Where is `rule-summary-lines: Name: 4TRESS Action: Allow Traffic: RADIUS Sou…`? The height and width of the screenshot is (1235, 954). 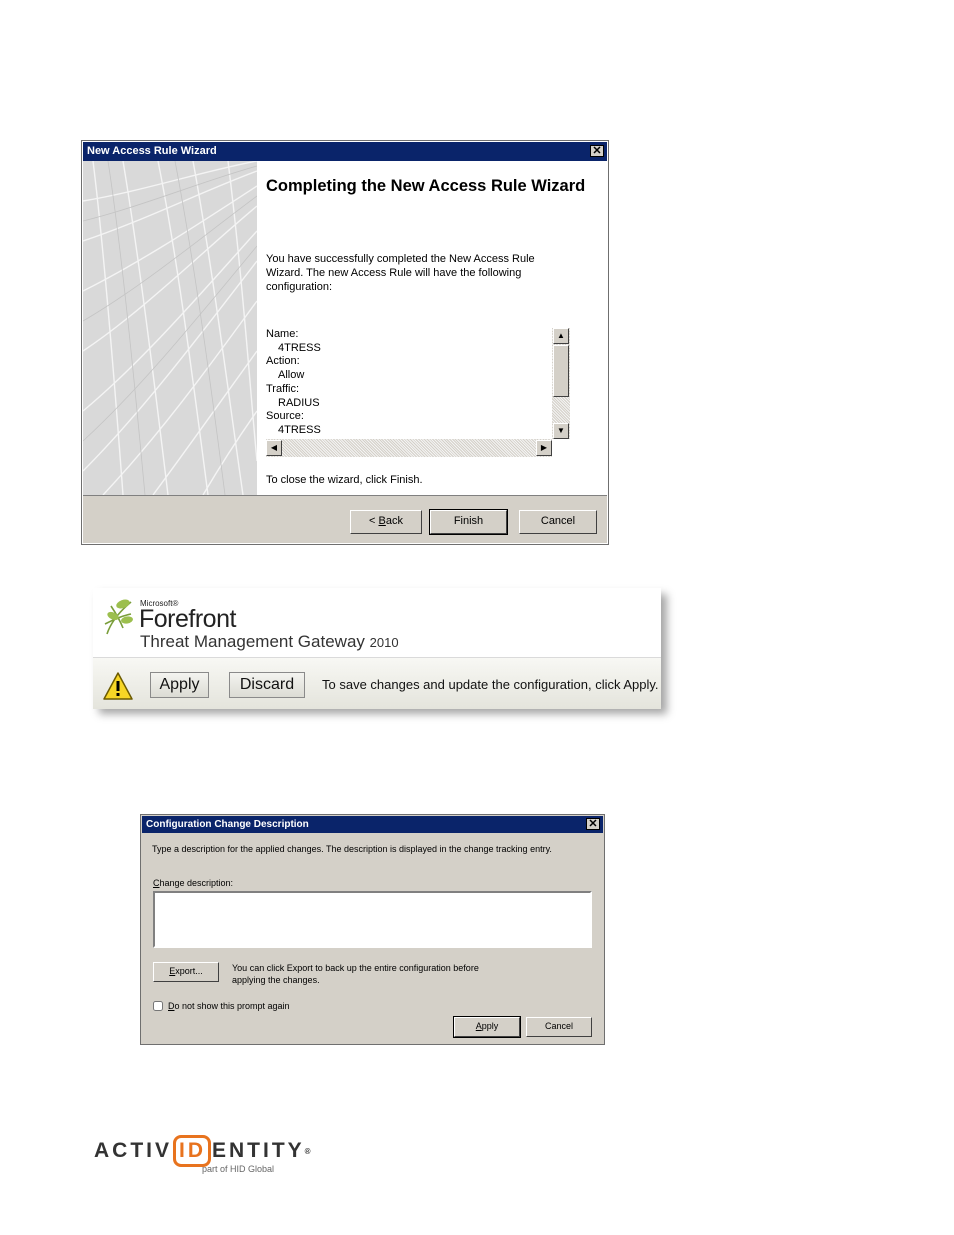 rule-summary-lines: Name: 4TRESS Action: Allow Traffic: RADIUS Sou… is located at coordinates (293, 383).